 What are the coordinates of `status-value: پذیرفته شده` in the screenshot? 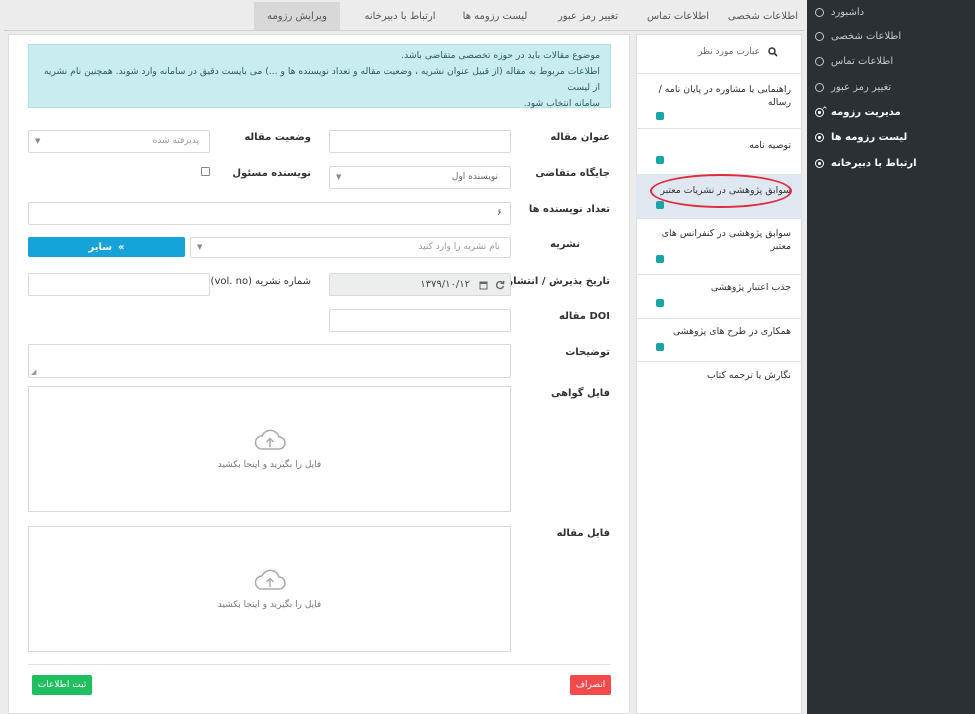 It's located at (175, 141).